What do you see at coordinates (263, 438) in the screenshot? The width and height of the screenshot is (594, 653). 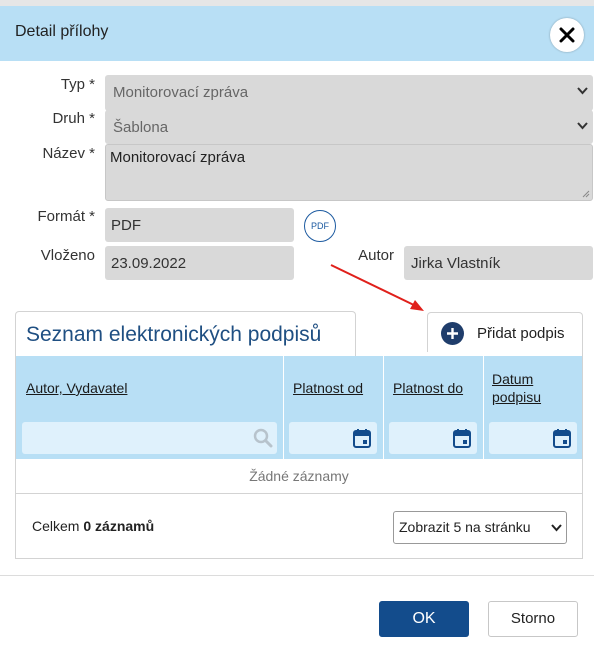 I see `search-icon` at bounding box center [263, 438].